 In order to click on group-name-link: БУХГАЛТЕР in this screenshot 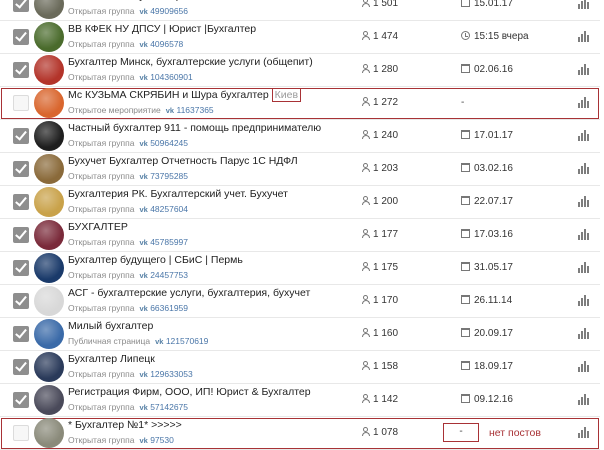, I will do `click(98, 227)`.